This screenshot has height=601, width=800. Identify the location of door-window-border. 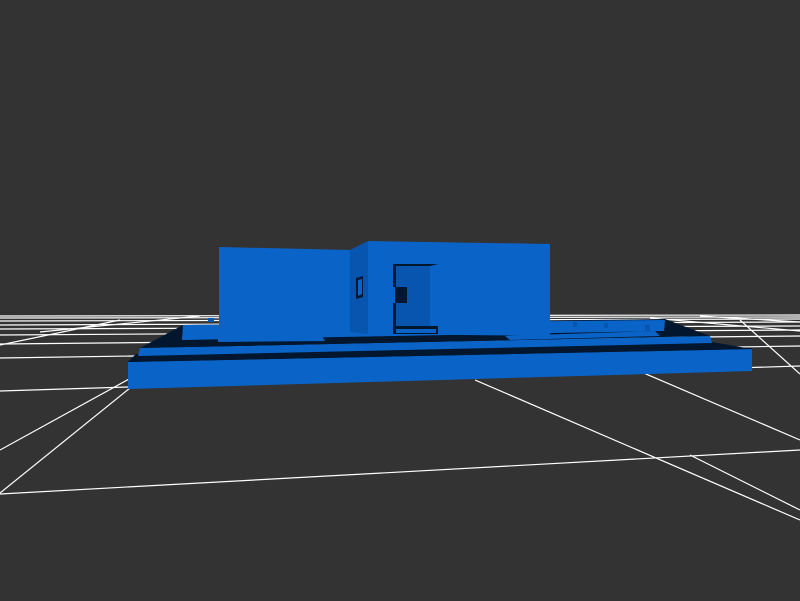
(393, 295).